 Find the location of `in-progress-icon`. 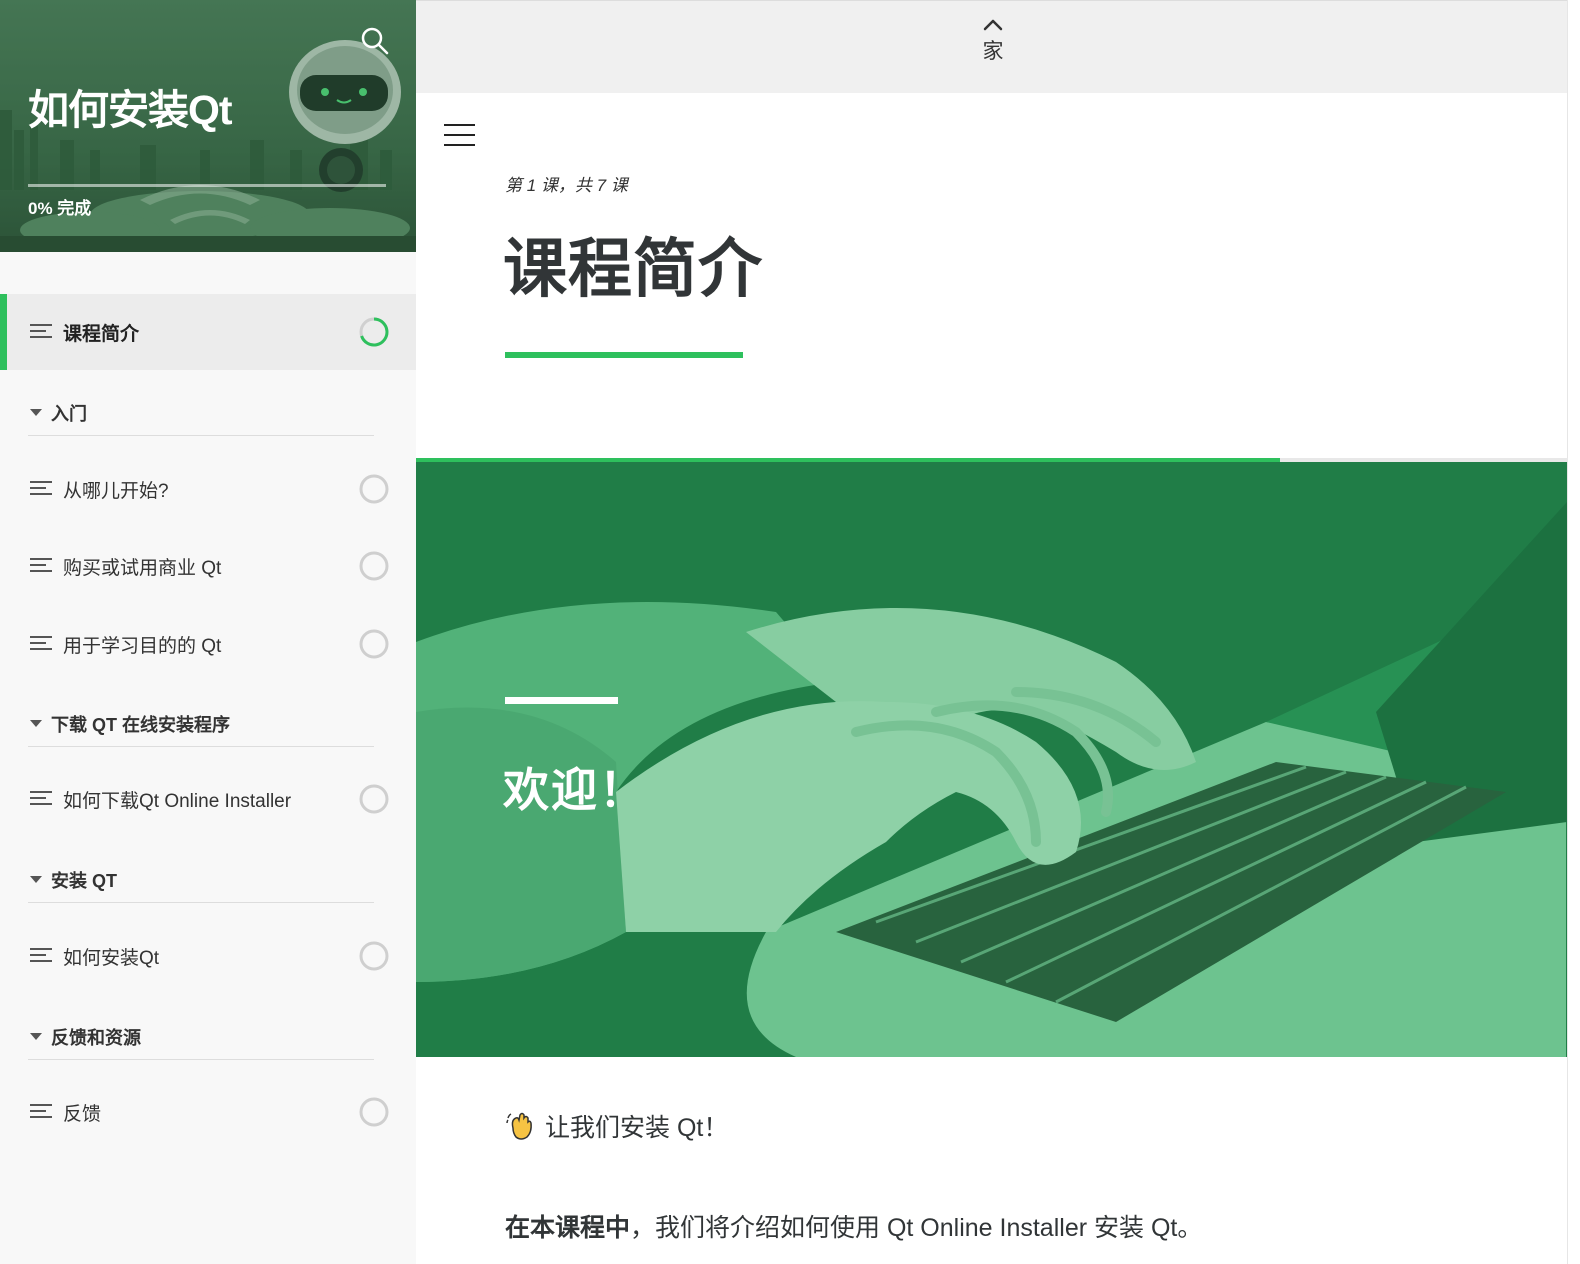

in-progress-icon is located at coordinates (374, 332).